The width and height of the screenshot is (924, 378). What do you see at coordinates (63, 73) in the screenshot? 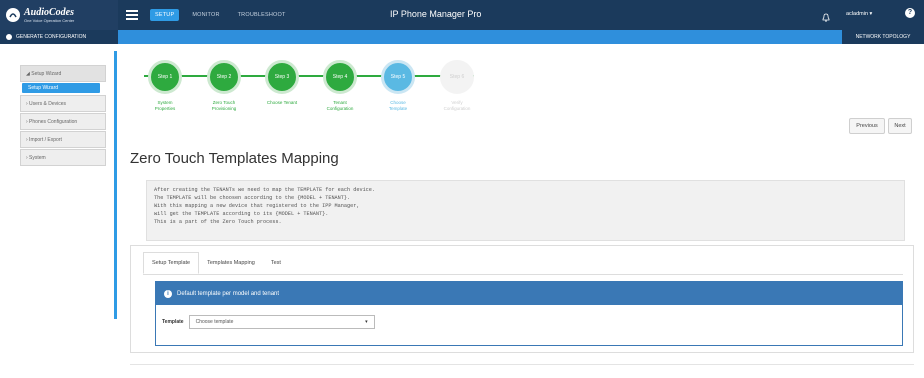
I see `sidebar-item-setup-wizard-group: ◢ Setup Wizard` at bounding box center [63, 73].